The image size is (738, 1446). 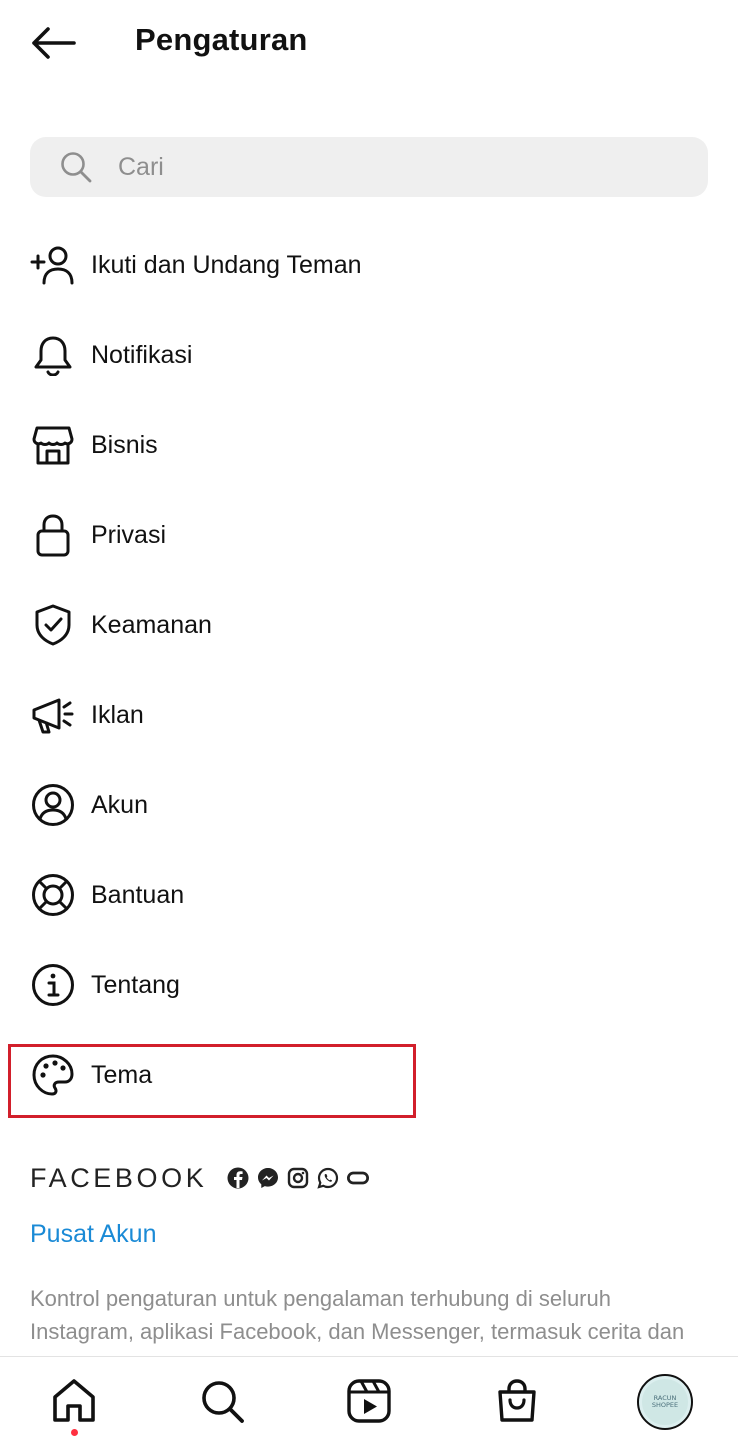 I want to click on tab-profile-avatar: RACUN SHOPEE, so click(x=665, y=1402).